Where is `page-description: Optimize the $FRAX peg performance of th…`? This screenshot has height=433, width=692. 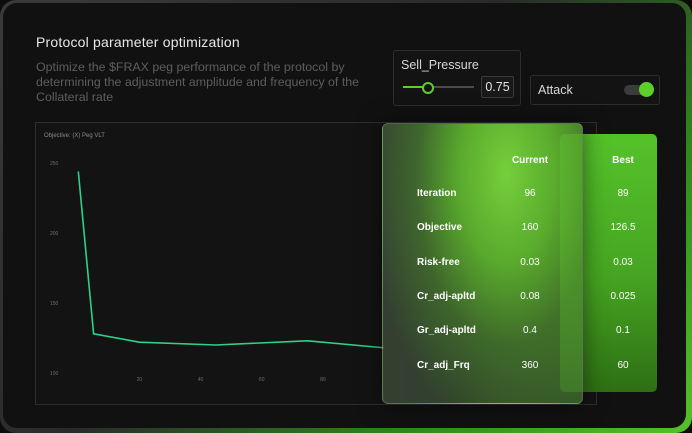
page-description: Optimize the $FRAX peg performance of th… is located at coordinates (198, 82).